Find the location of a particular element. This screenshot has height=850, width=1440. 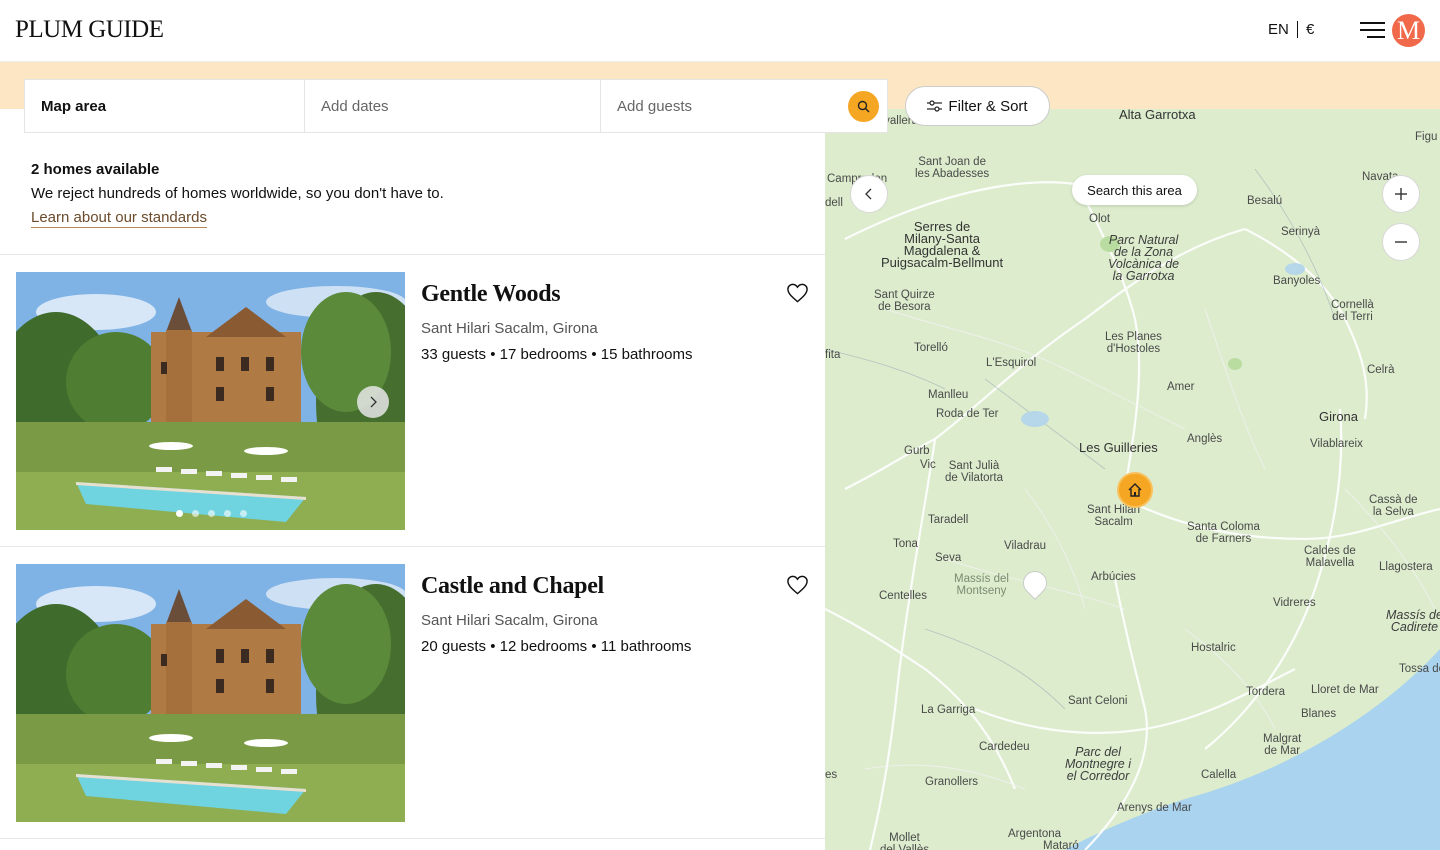

map-label: Anglès is located at coordinates (1205, 439).